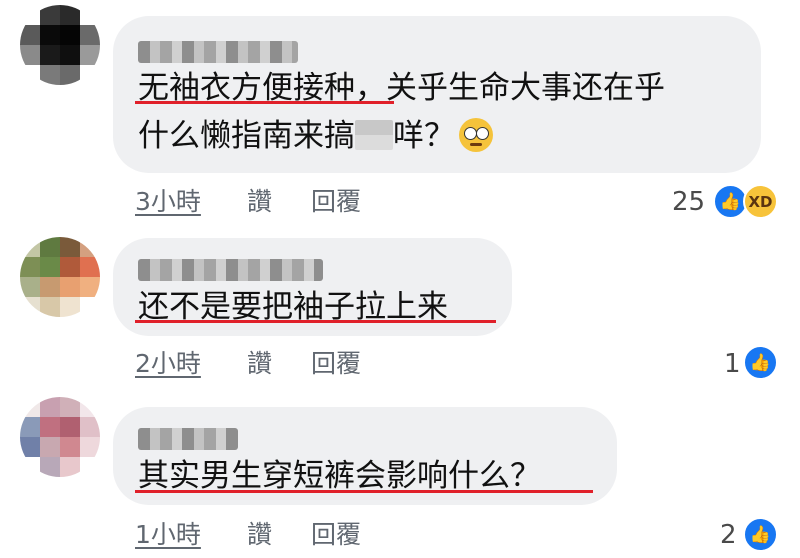  I want to click on comment-timestamp: 3小時, so click(168, 202).